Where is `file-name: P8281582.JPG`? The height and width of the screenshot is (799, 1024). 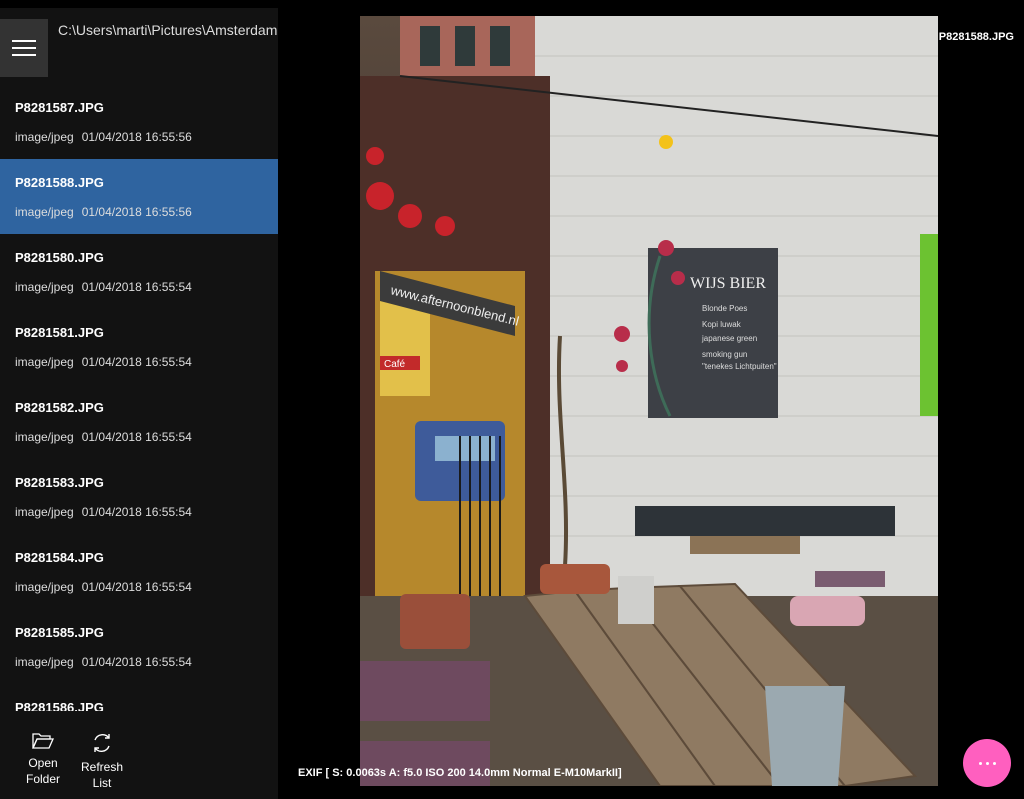
file-name: P8281582.JPG is located at coordinates (59, 407).